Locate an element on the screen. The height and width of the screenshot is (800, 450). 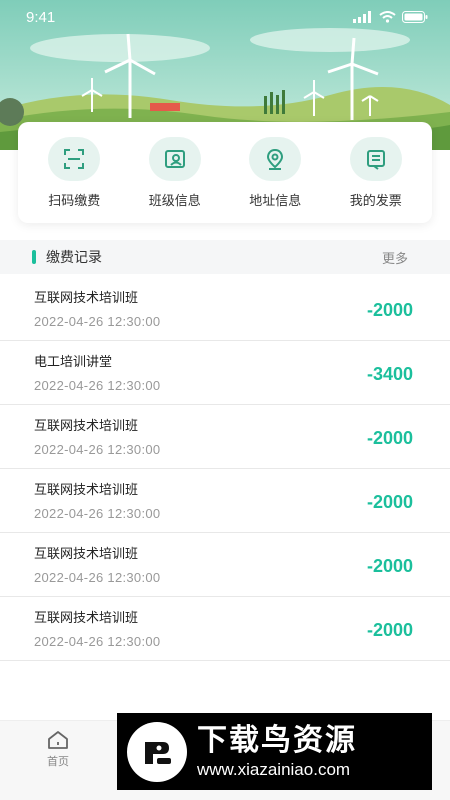
status-time: 9:41 is located at coordinates (41, 17).